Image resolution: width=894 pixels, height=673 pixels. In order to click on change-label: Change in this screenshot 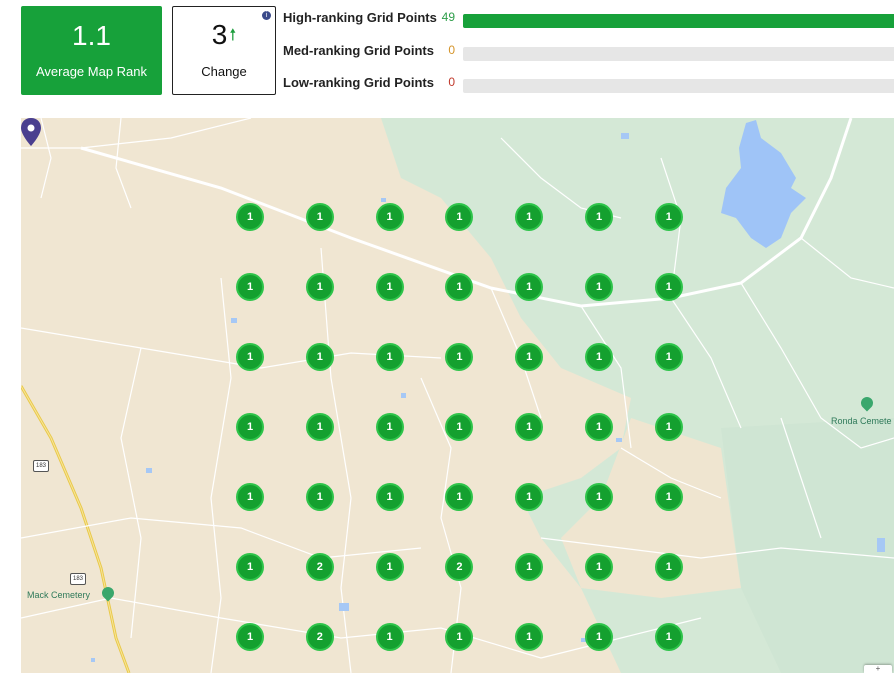, I will do `click(224, 71)`.